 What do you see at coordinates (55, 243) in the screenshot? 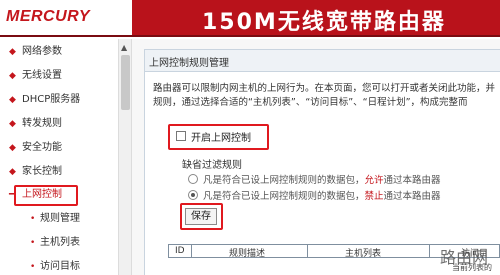
I see `sidebar-subitem-hosts: • 主机列表` at bounding box center [55, 243].